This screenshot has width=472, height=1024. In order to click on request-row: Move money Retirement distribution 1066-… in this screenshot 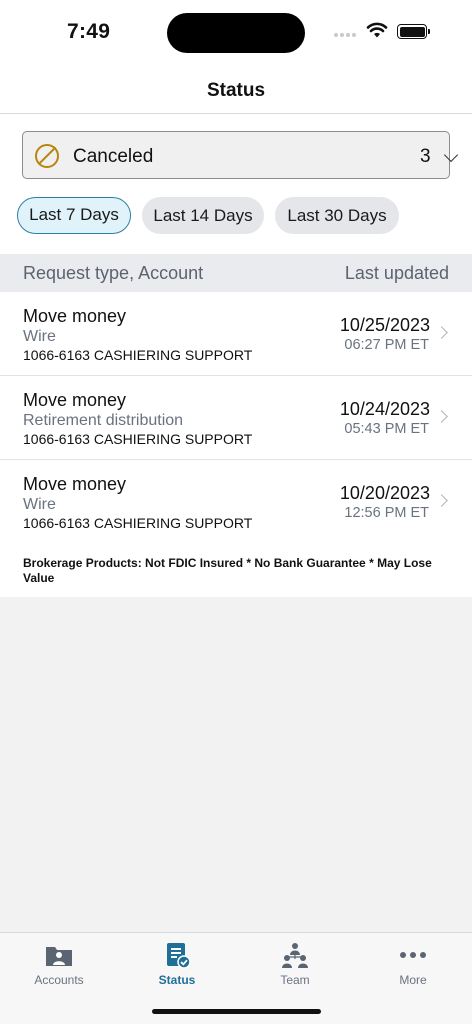, I will do `click(236, 418)`.